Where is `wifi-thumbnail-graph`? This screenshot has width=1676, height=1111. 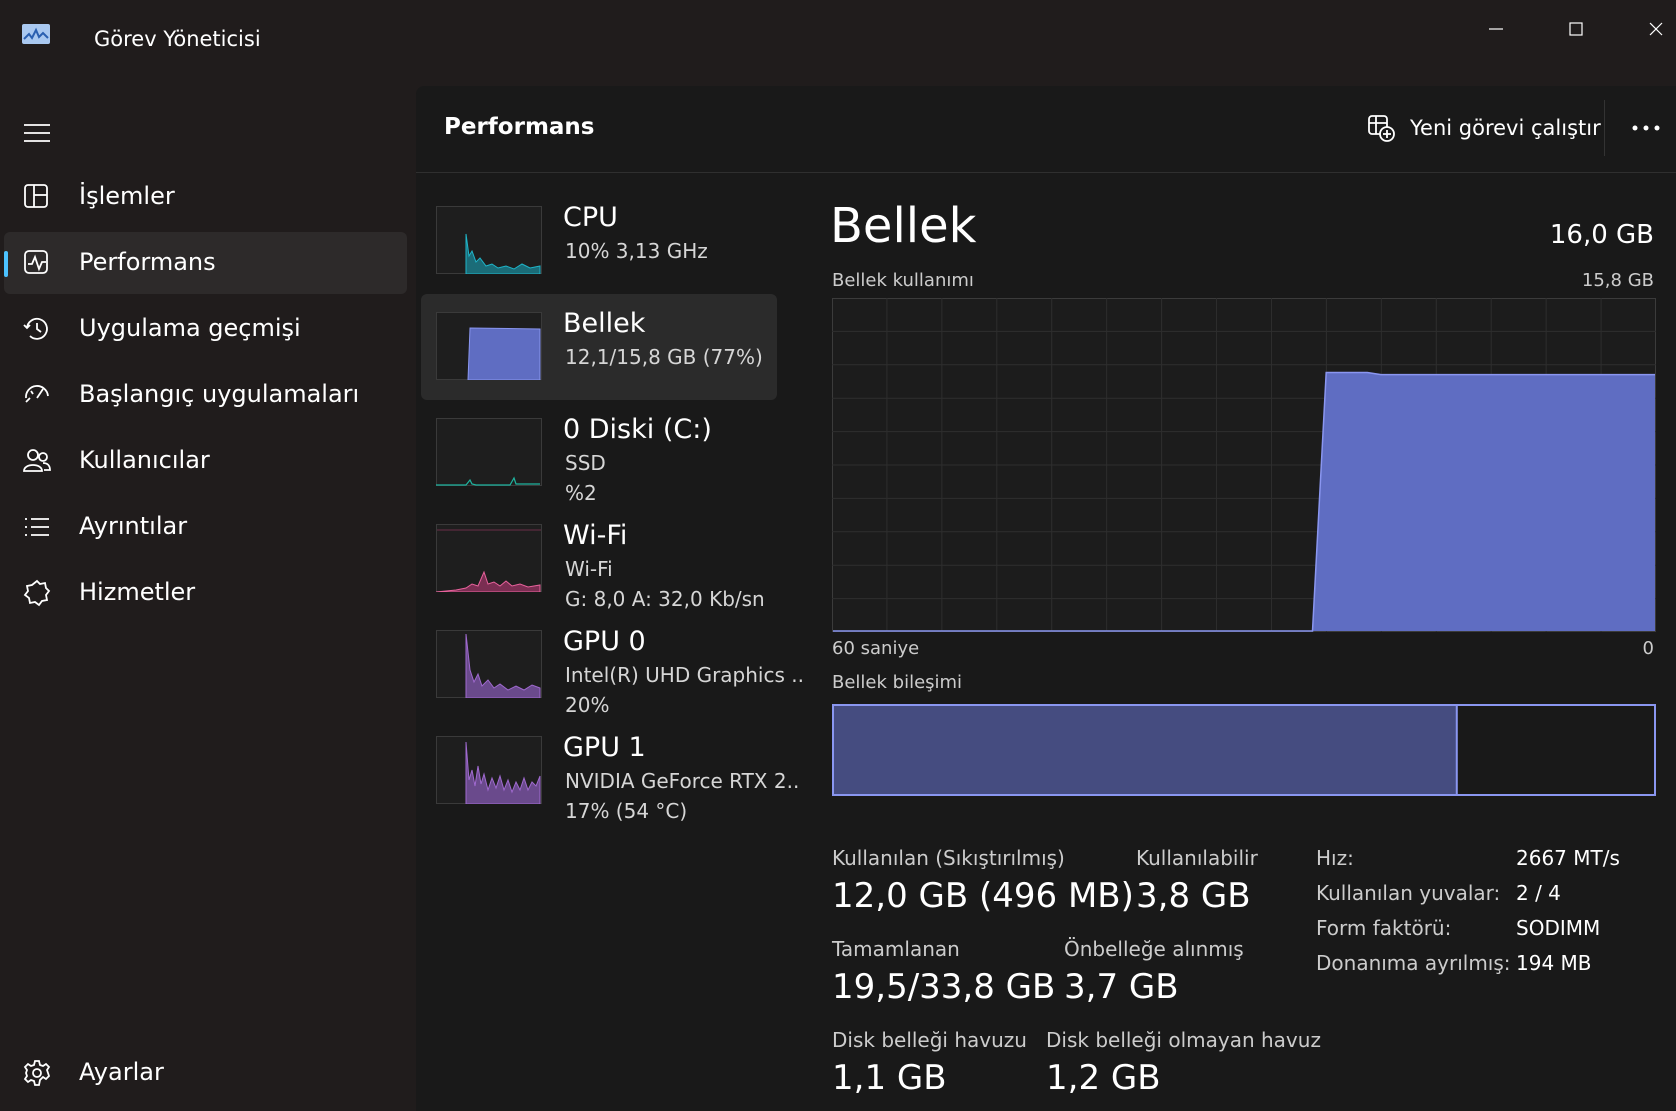 wifi-thumbnail-graph is located at coordinates (489, 558).